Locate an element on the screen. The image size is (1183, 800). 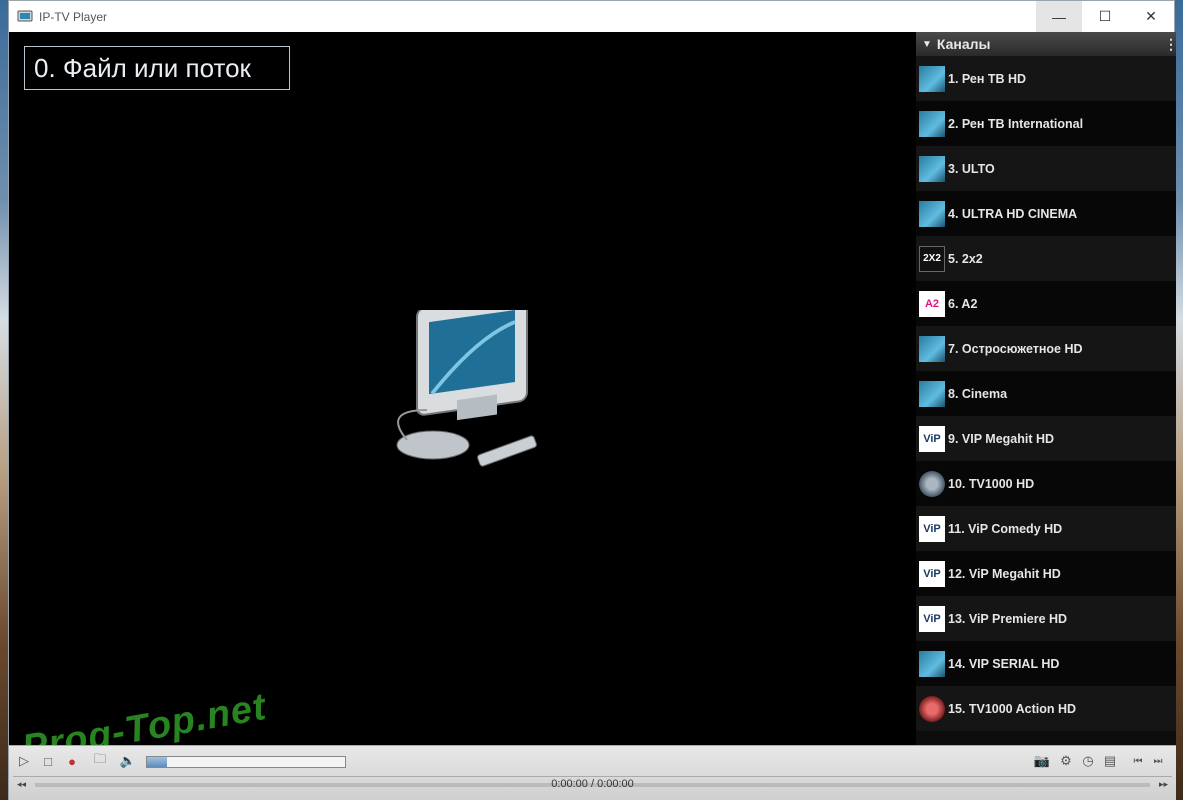
channel-item: 2. Рен ТВ International is located at coordinates (1046, 123).